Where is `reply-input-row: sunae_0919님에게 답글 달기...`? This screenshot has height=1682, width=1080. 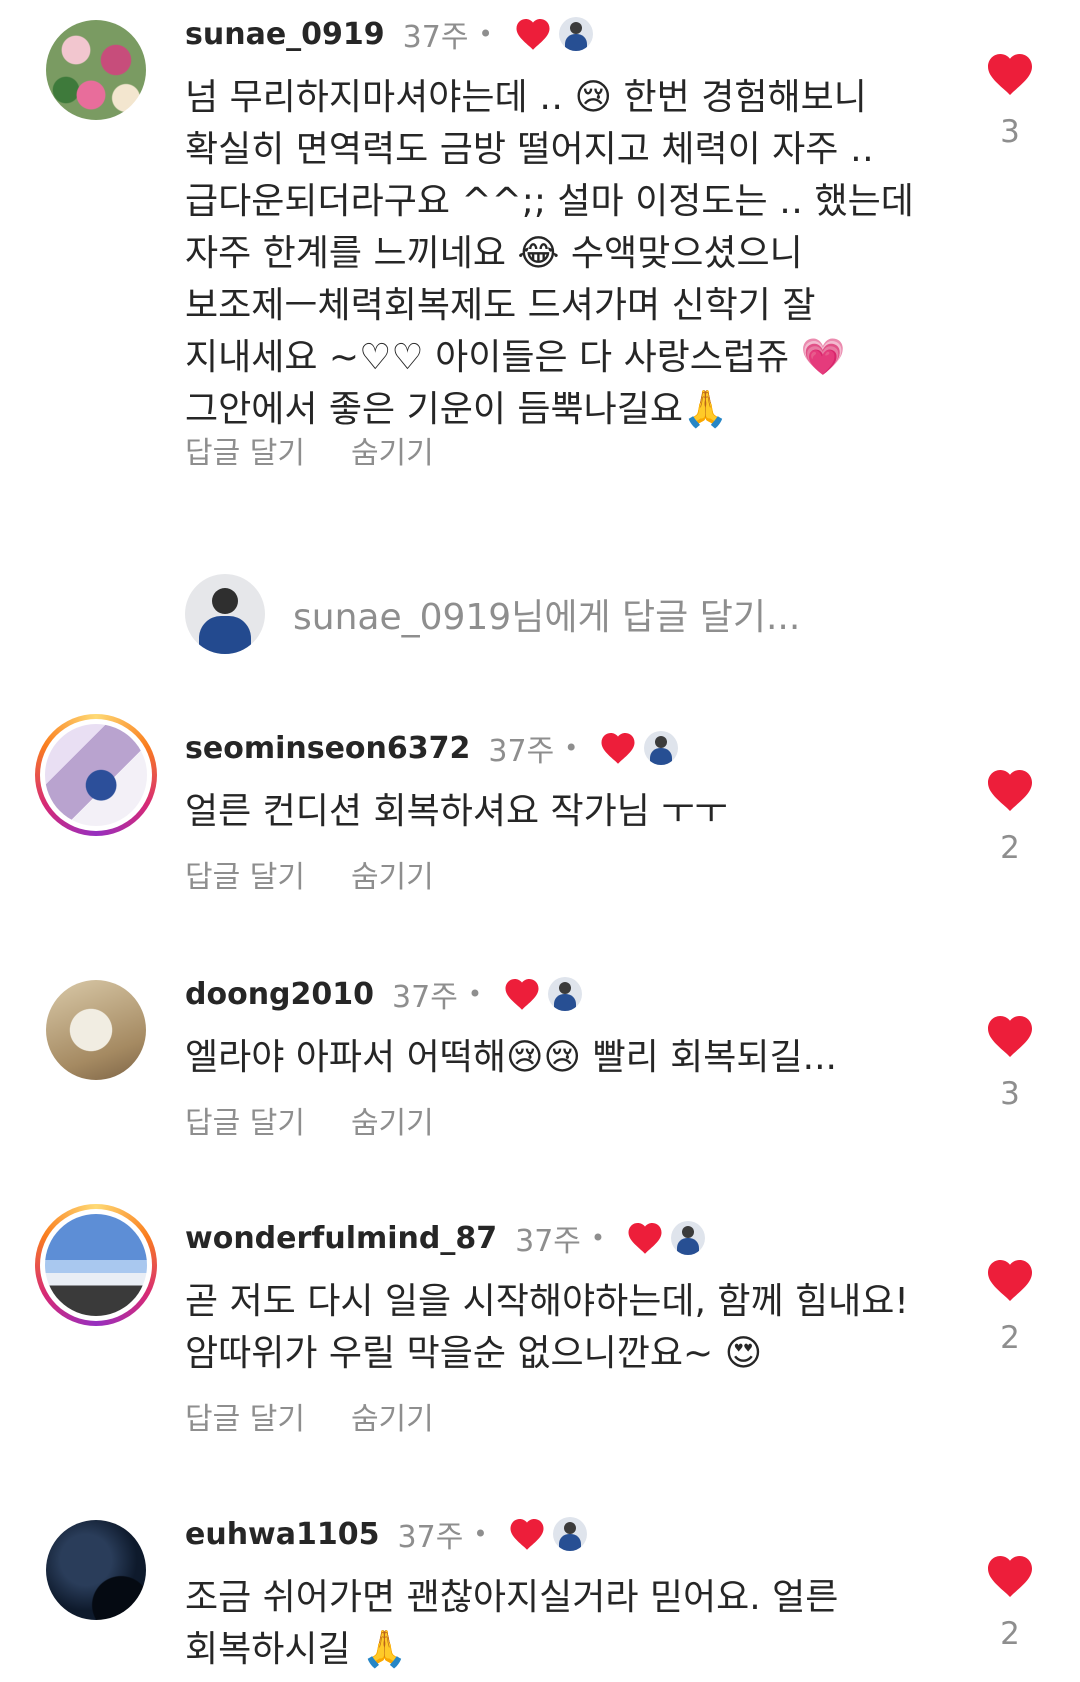 reply-input-row: sunae_0919님에게 답글 달기... is located at coordinates (492, 614).